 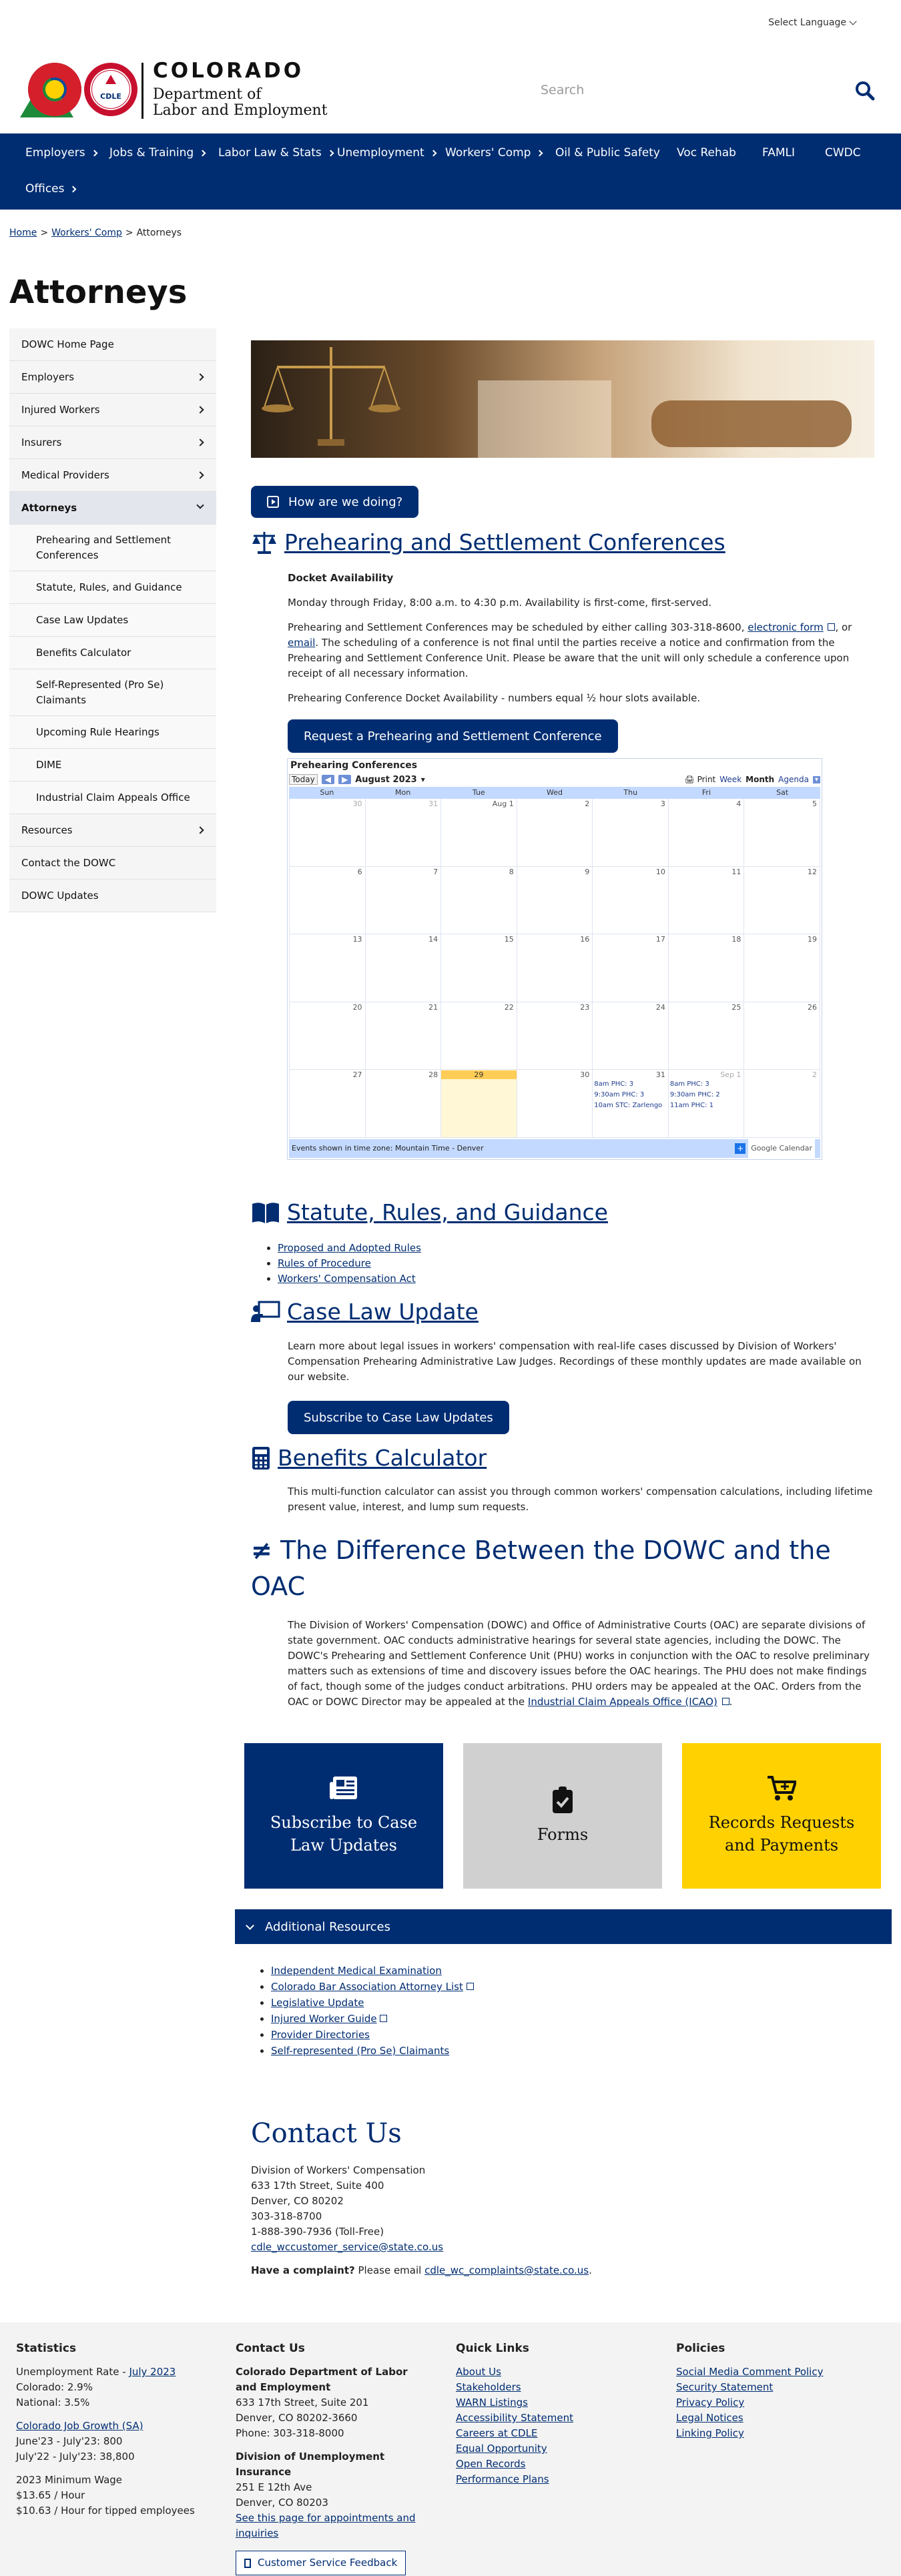 I want to click on calendar-day-cell: 11, so click(x=706, y=900).